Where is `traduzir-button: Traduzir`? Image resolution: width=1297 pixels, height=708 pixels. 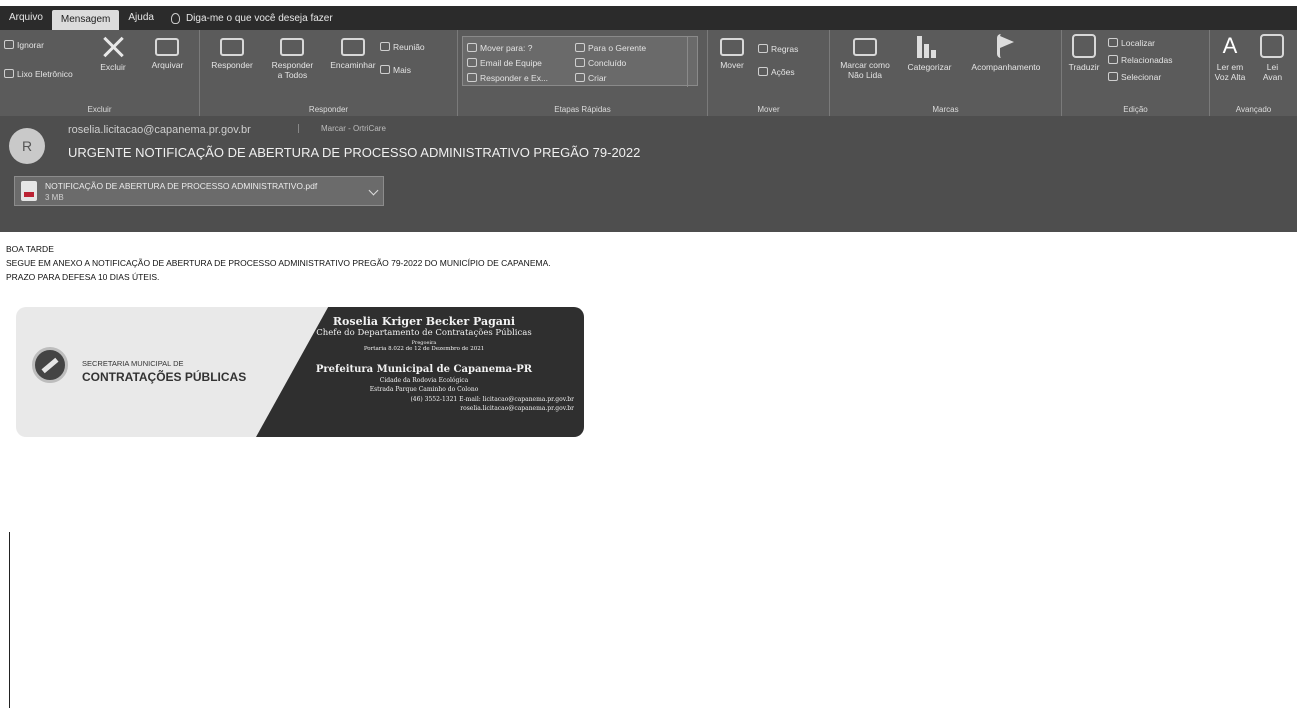 traduzir-button: Traduzir is located at coordinates (1084, 52).